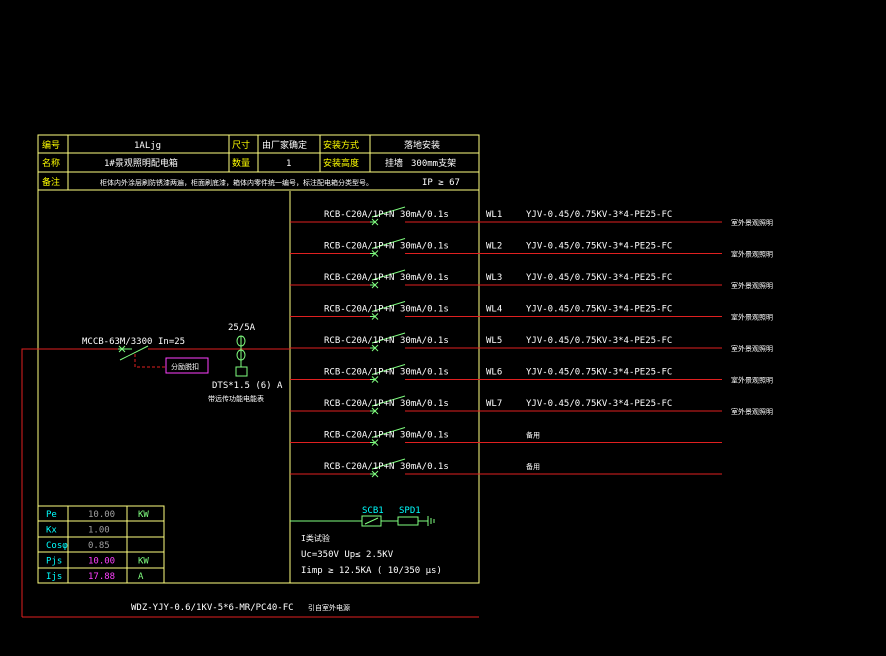 The width and height of the screenshot is (886, 656). What do you see at coordinates (133, 353) in the screenshot?
I see `main-breaker-symbol` at bounding box center [133, 353].